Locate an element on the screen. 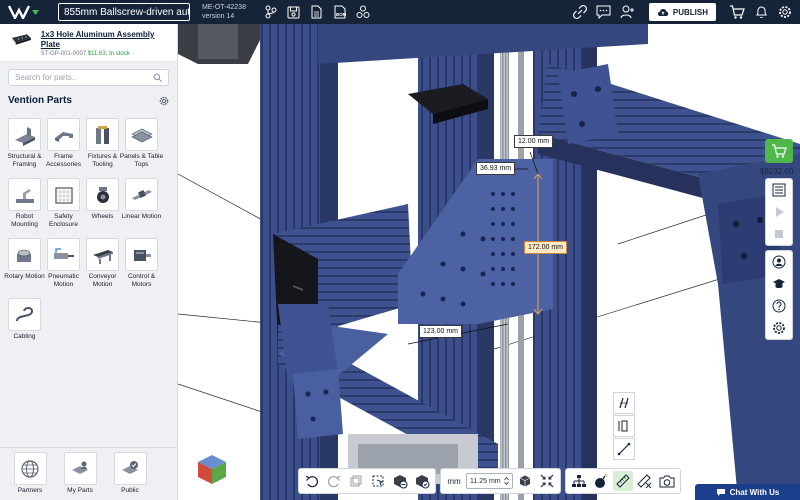 The width and height of the screenshot is (800, 500). category-linear-motion: Linear Motion is located at coordinates (141, 208).